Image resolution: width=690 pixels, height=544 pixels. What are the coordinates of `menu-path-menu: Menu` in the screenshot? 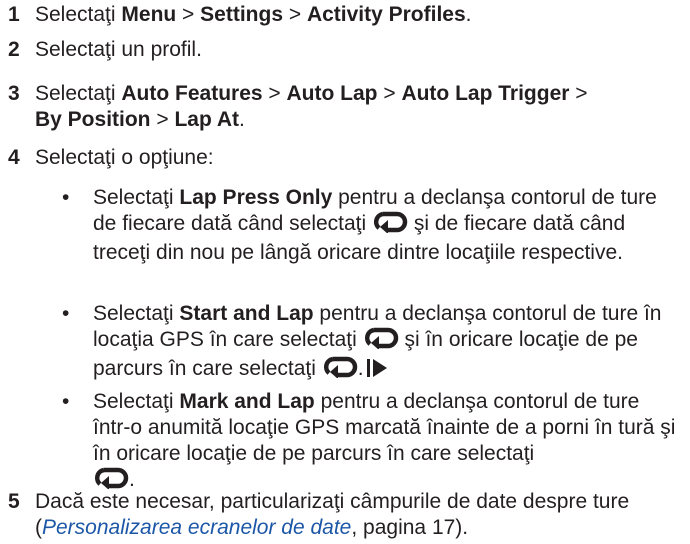 It's located at (149, 14).